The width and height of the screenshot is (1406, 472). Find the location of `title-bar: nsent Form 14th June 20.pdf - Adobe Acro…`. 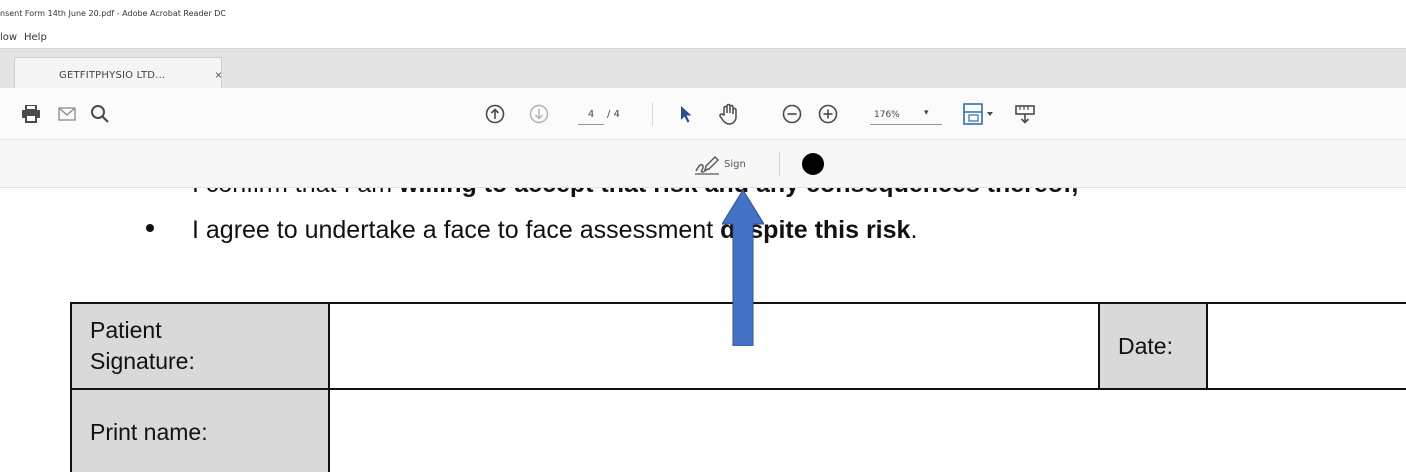

title-bar: nsent Form 14th June 20.pdf - Adobe Acro… is located at coordinates (703, 13).